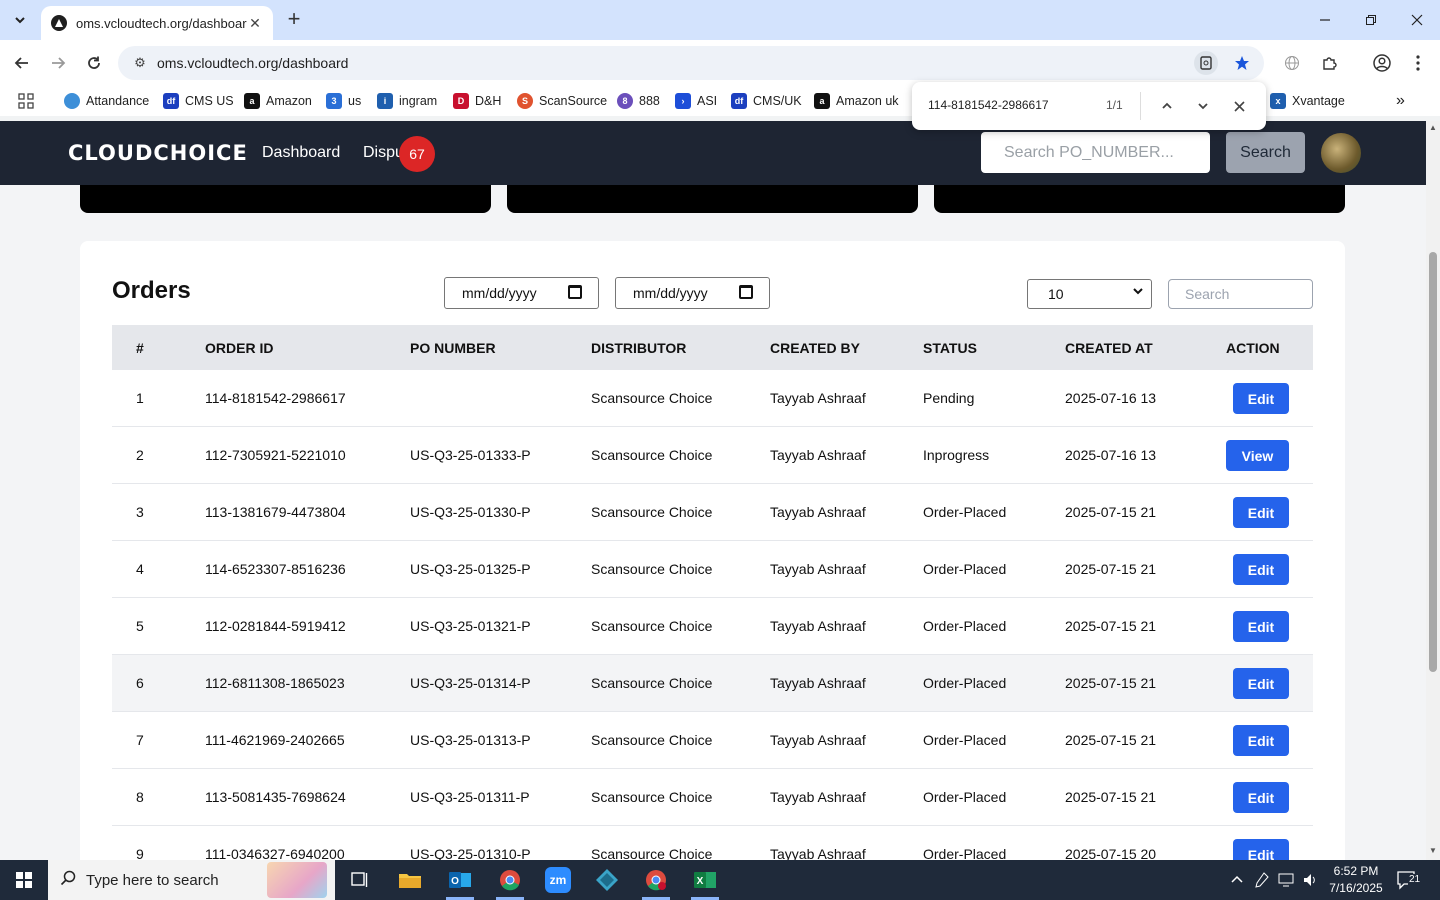  Describe the element at coordinates (453, 348) in the screenshot. I see `col-header-po-number: PO NUMBER` at that location.